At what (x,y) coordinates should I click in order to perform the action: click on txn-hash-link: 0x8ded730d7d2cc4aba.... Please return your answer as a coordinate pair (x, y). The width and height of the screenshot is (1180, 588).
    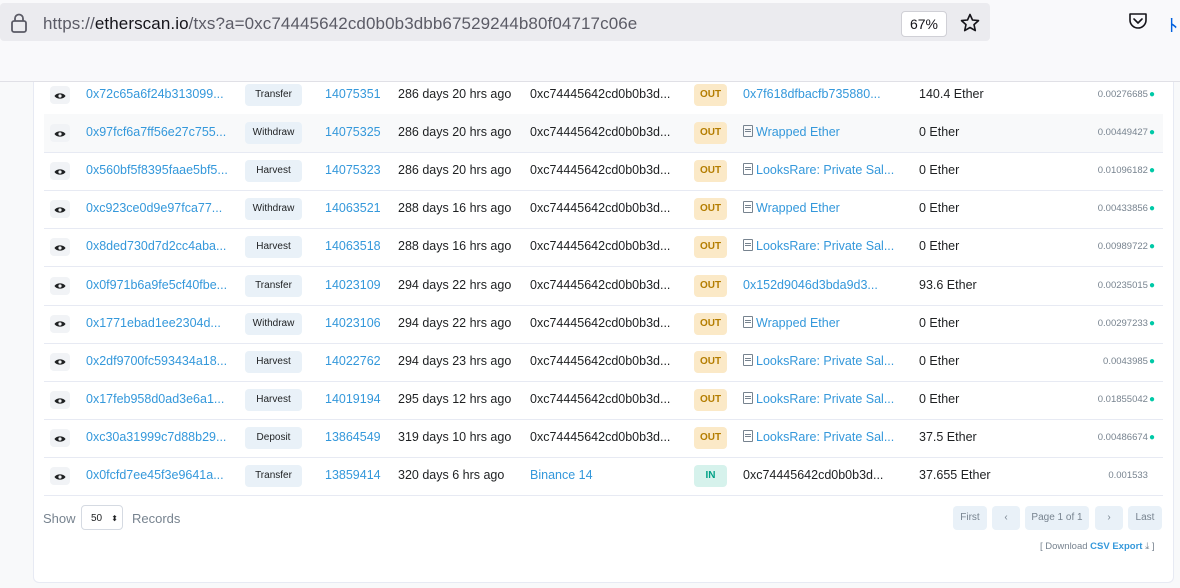
    Looking at the image, I should click on (158, 246).